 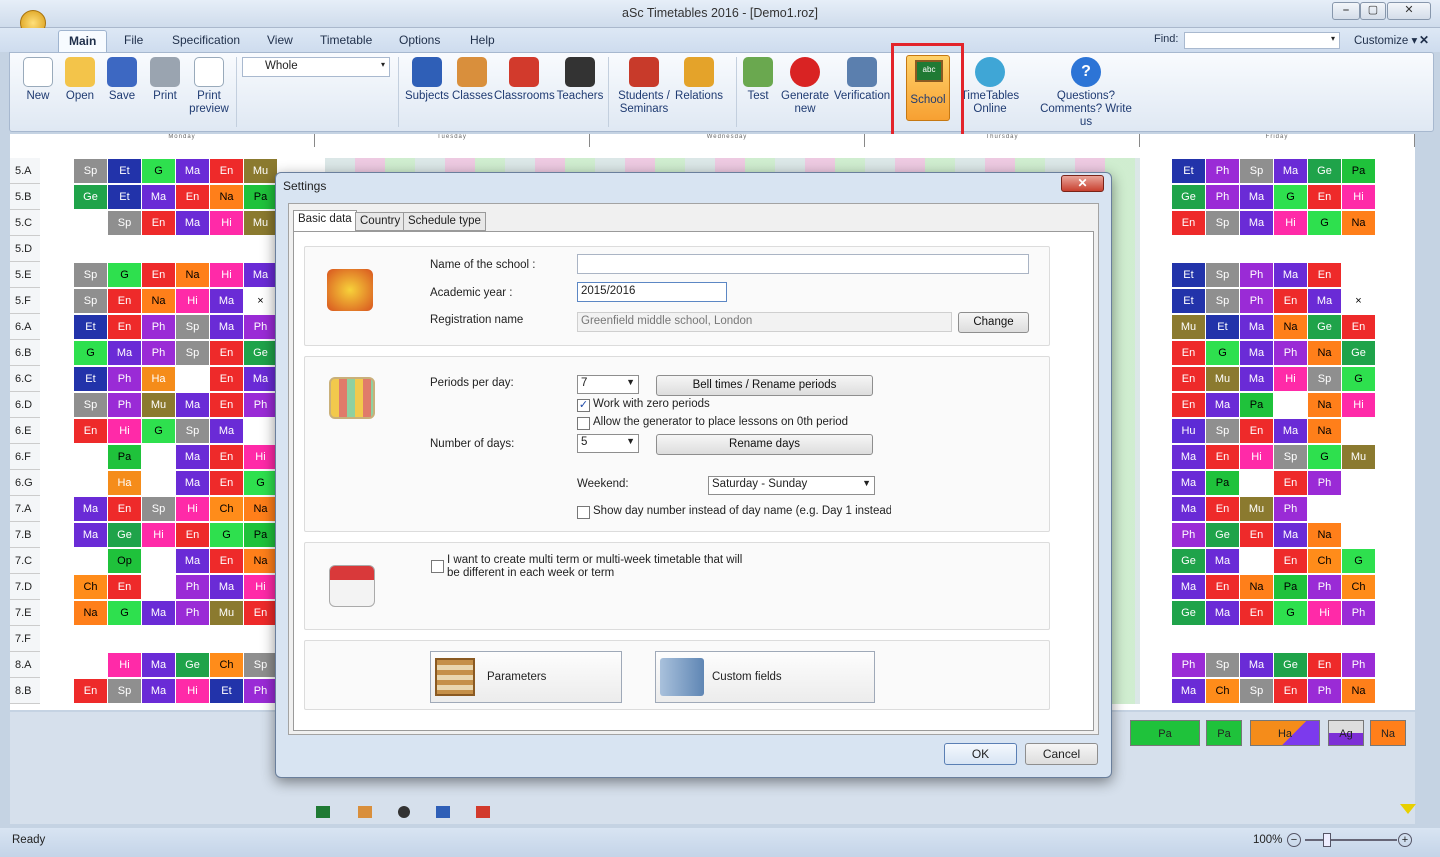 What do you see at coordinates (583, 512) in the screenshot?
I see `day-number-checkbox` at bounding box center [583, 512].